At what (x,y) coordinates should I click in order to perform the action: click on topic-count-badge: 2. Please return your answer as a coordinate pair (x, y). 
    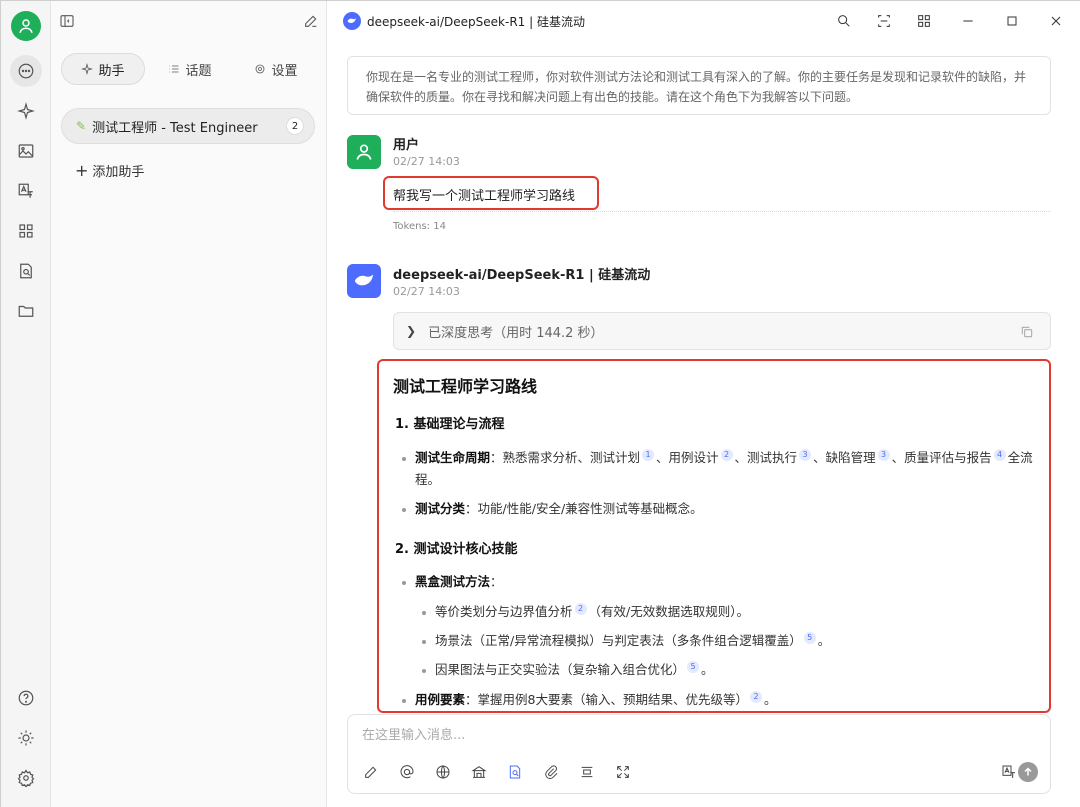
    Looking at the image, I should click on (295, 126).